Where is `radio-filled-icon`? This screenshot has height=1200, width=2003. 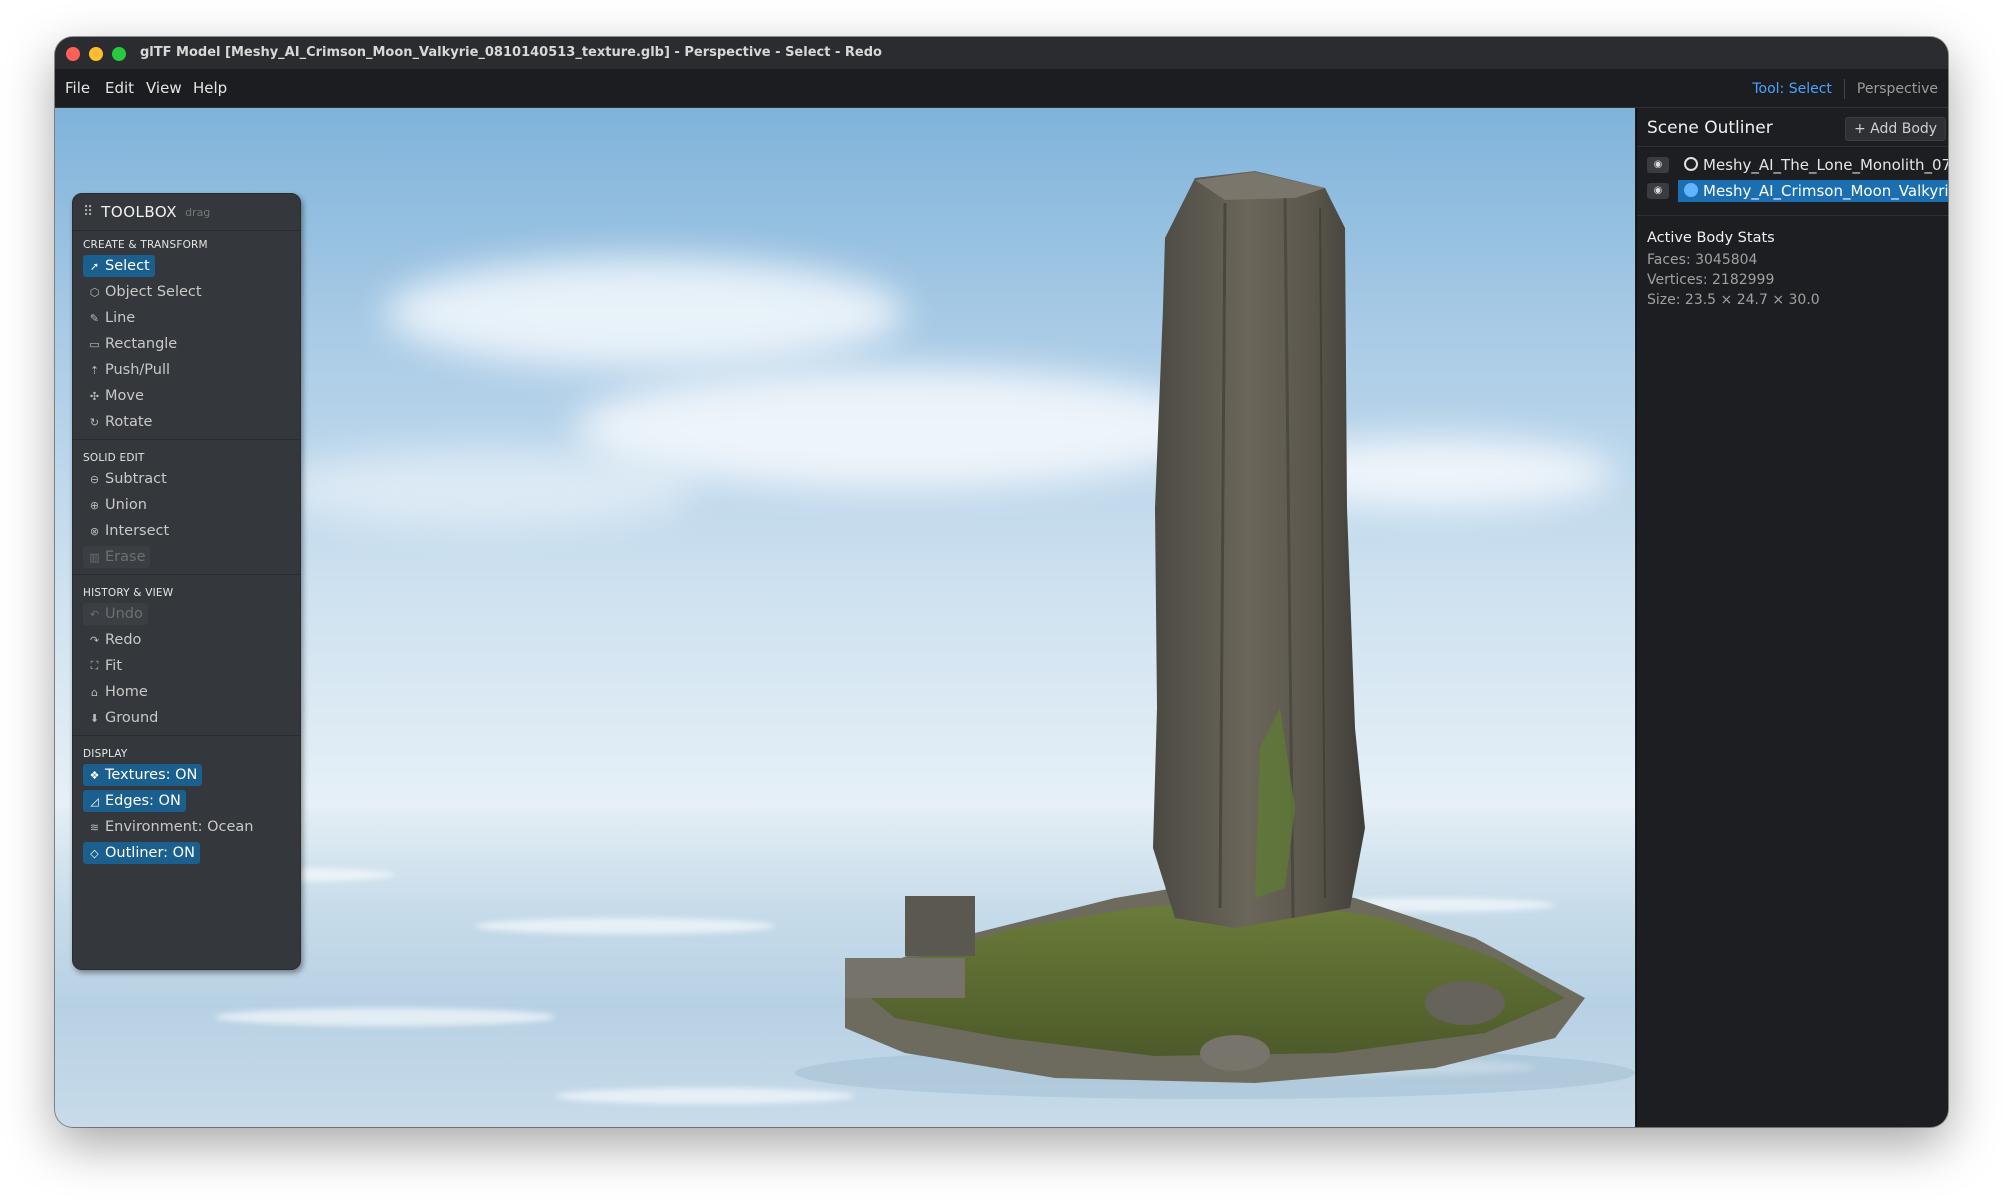 radio-filled-icon is located at coordinates (1691, 190).